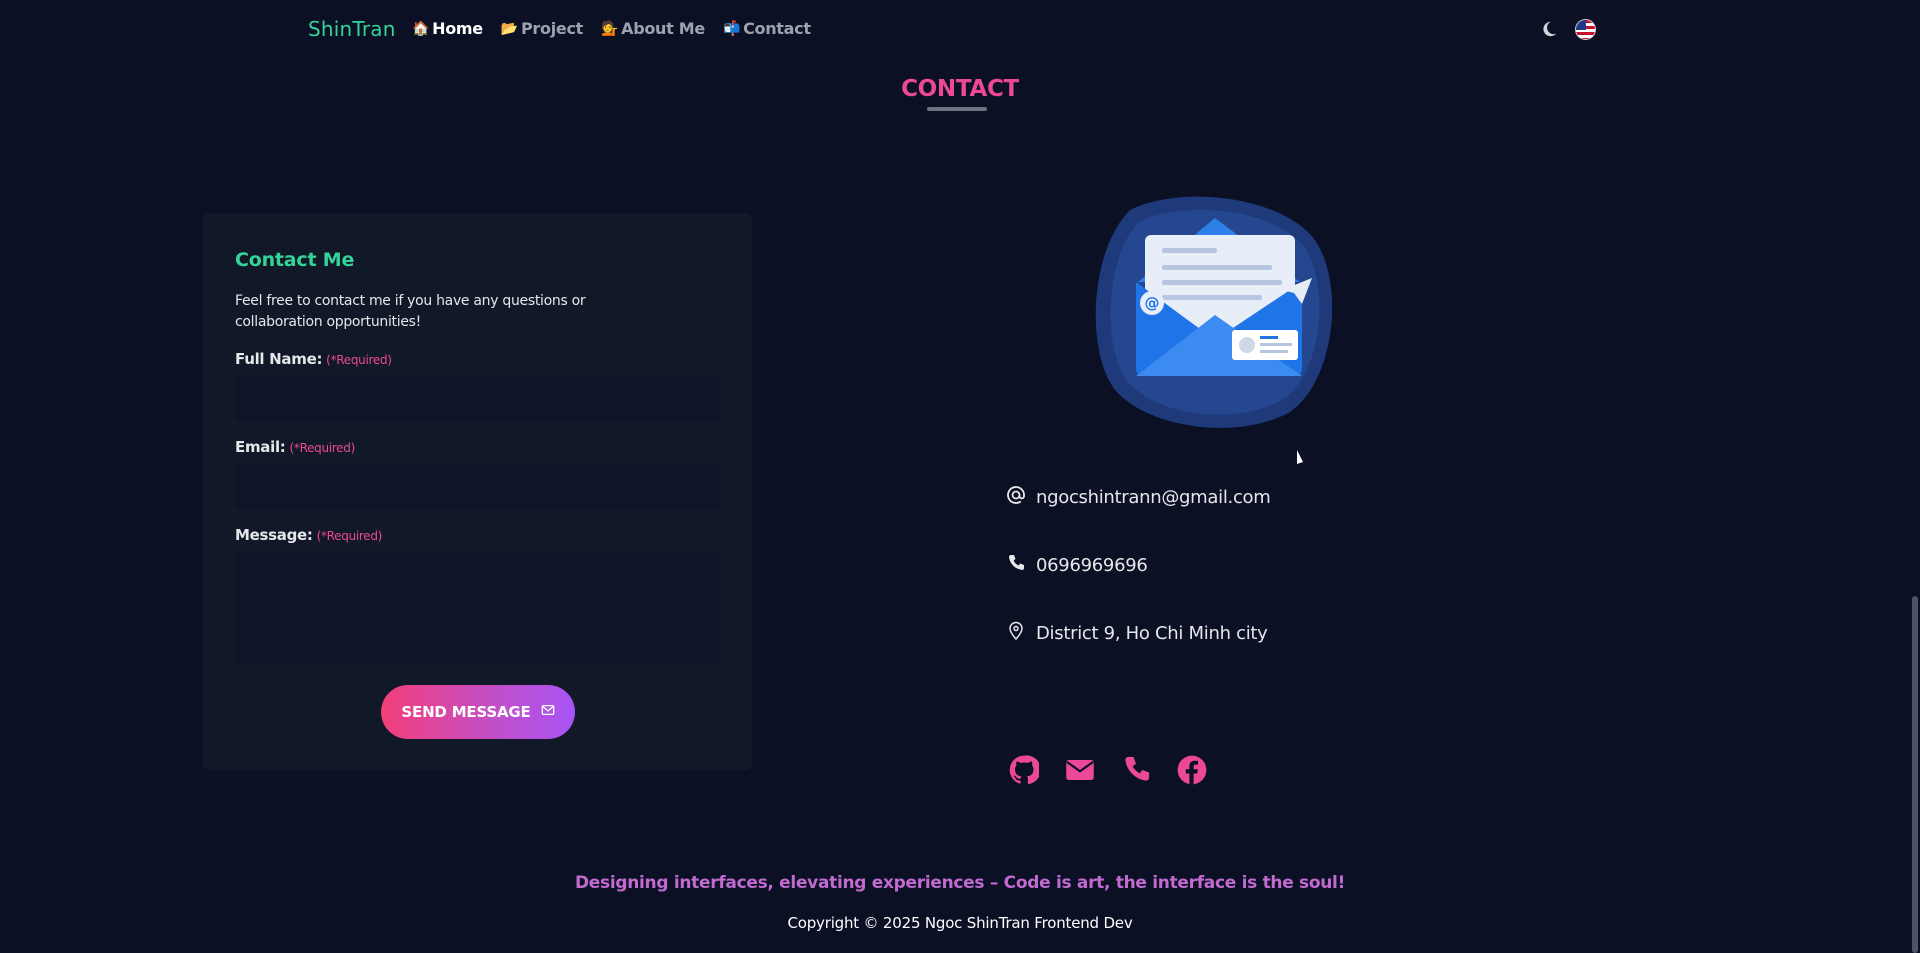 This screenshot has width=1920, height=953. Describe the element at coordinates (457, 28) in the screenshot. I see `nav-item-label: Home` at that location.